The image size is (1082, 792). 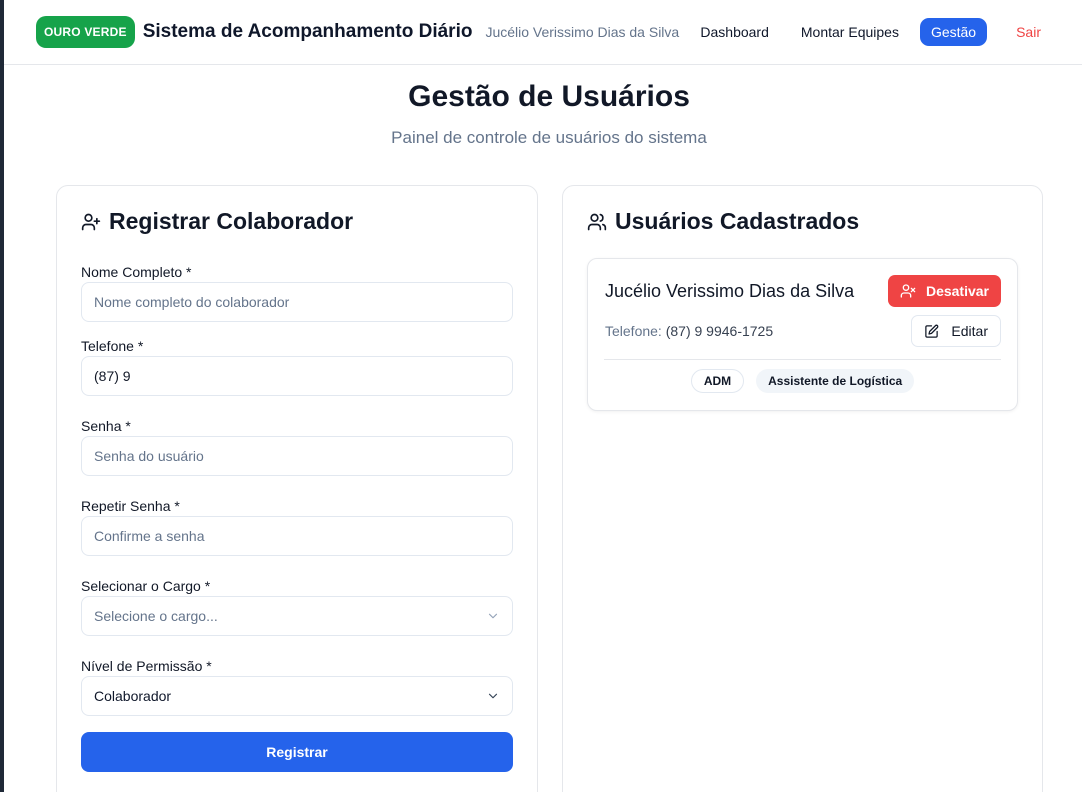 What do you see at coordinates (597, 221) in the screenshot?
I see `users-icon` at bounding box center [597, 221].